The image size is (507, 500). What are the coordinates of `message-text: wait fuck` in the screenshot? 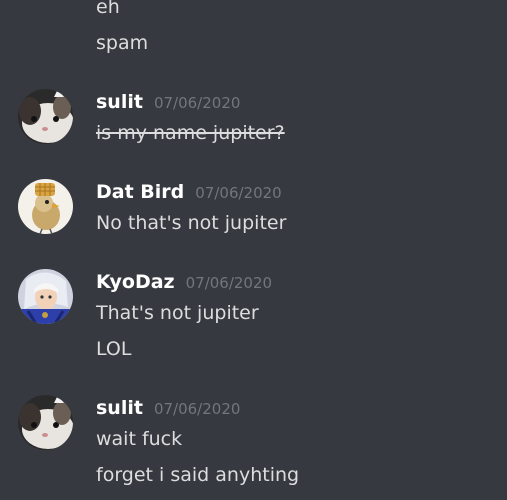 It's located at (139, 439).